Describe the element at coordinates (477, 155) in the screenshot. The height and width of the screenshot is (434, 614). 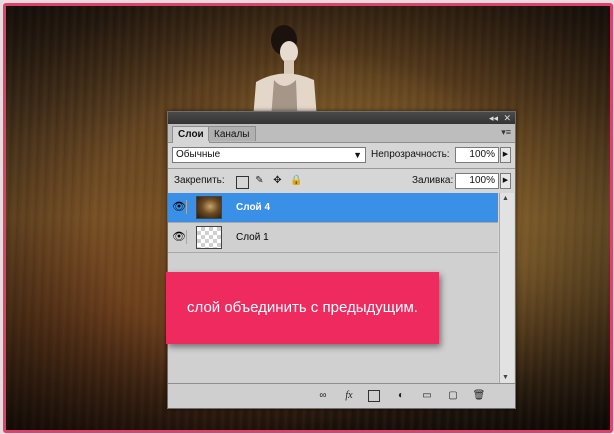
I see `opacity-input: 100%` at that location.